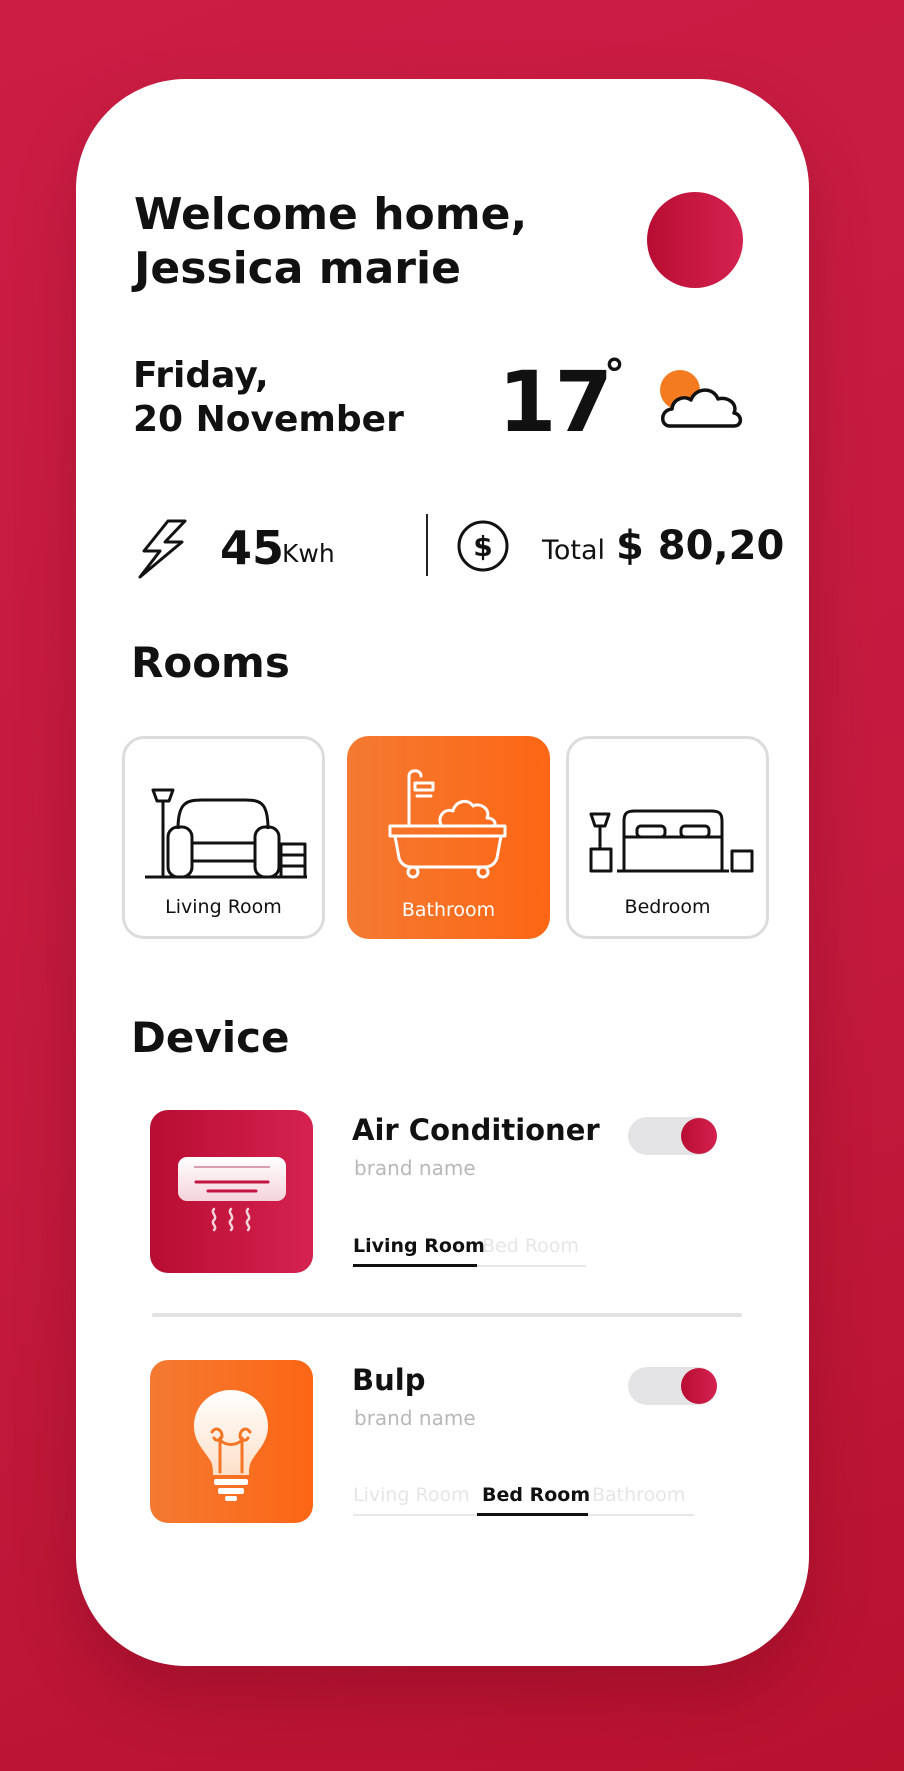 The height and width of the screenshot is (1771, 904). I want to click on welcome-line-1: Welcome home,, so click(331, 214).